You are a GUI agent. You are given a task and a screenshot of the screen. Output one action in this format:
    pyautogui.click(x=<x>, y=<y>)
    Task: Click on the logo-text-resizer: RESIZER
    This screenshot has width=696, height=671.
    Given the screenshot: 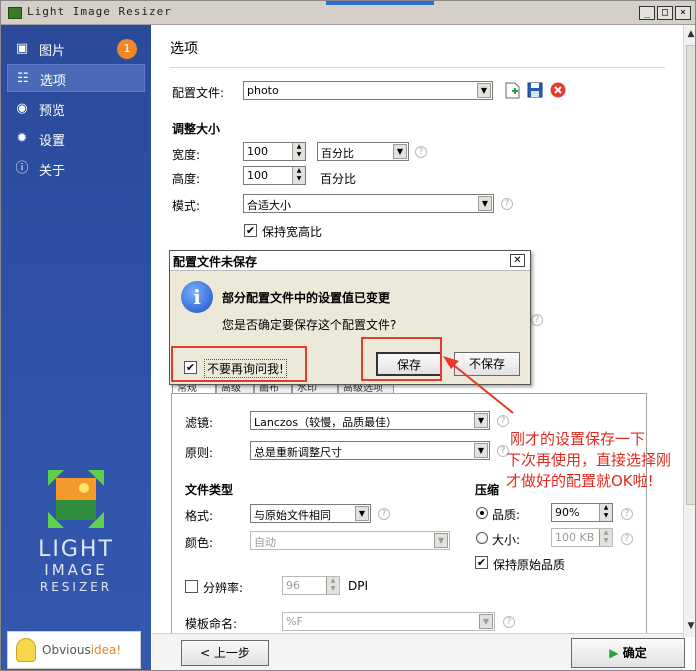 What is the action you would take?
    pyautogui.click(x=76, y=587)
    